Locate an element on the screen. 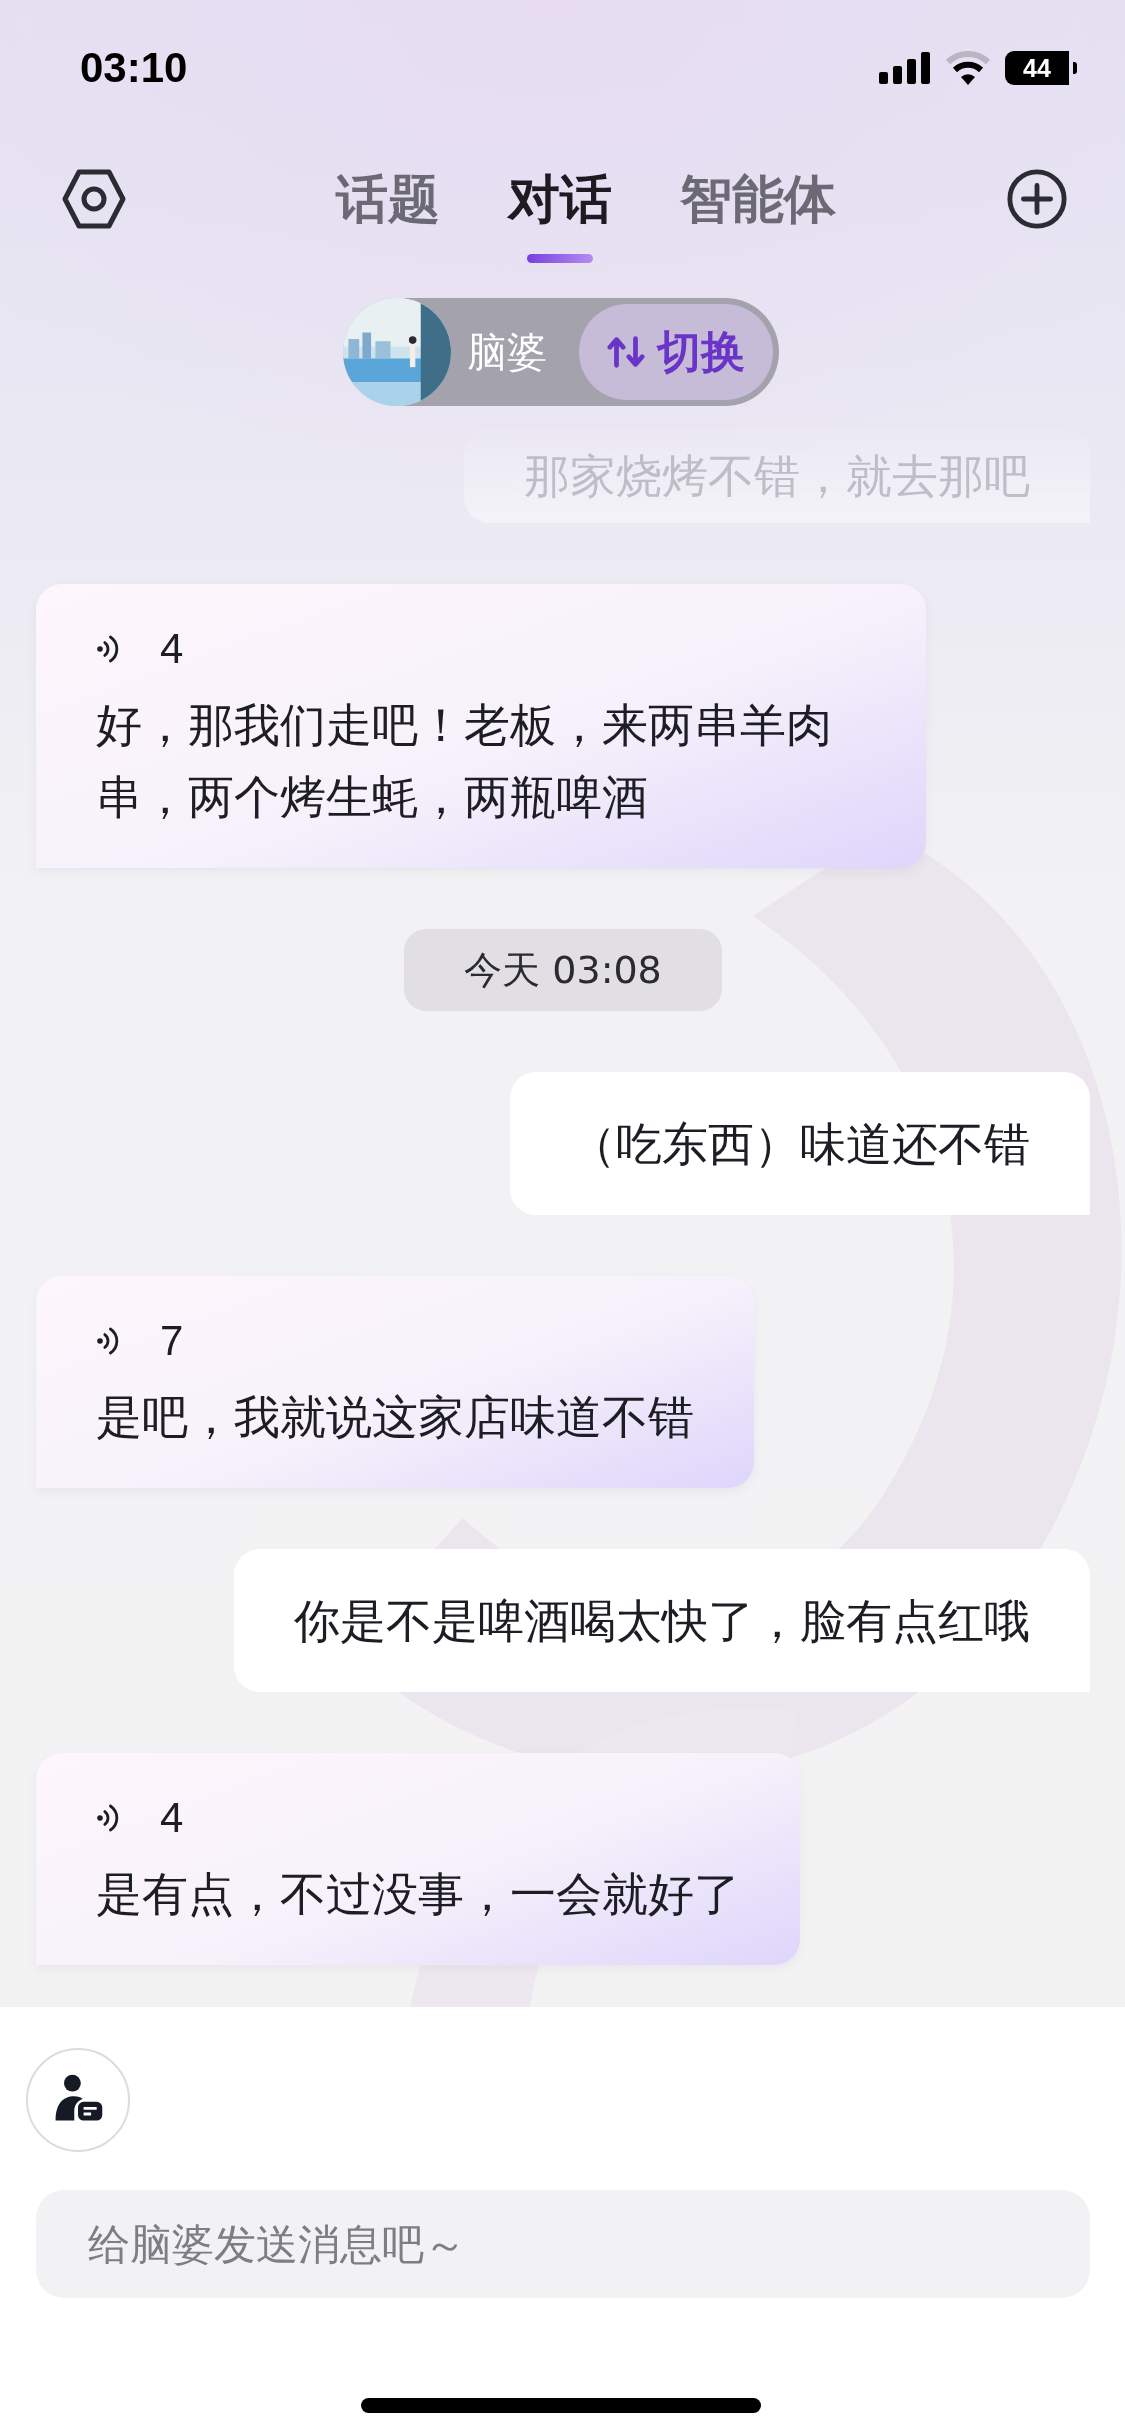  message-input-field: 给脑婆发送消息吧～ is located at coordinates (563, 2244).